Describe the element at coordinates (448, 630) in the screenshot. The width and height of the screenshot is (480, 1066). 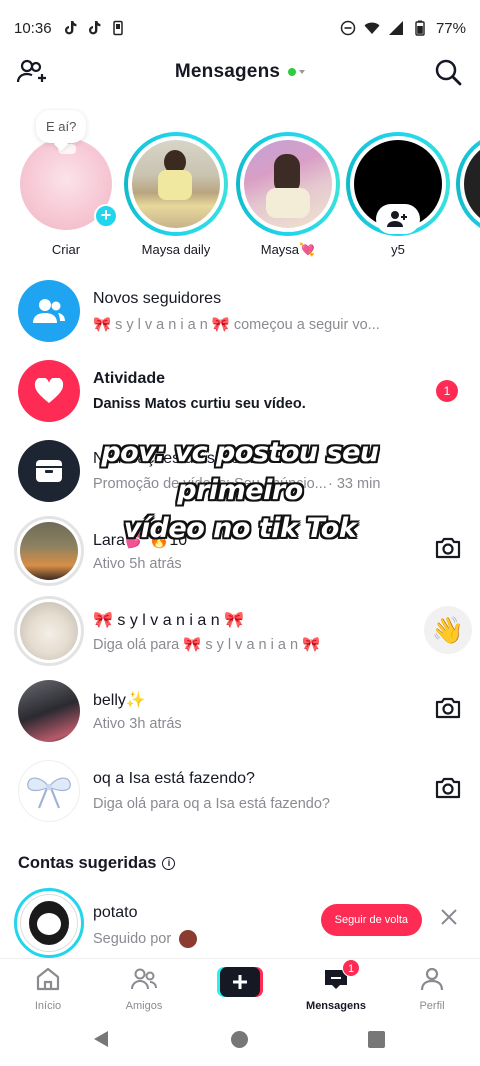
I see `wave-hand-icon: 👋` at that location.